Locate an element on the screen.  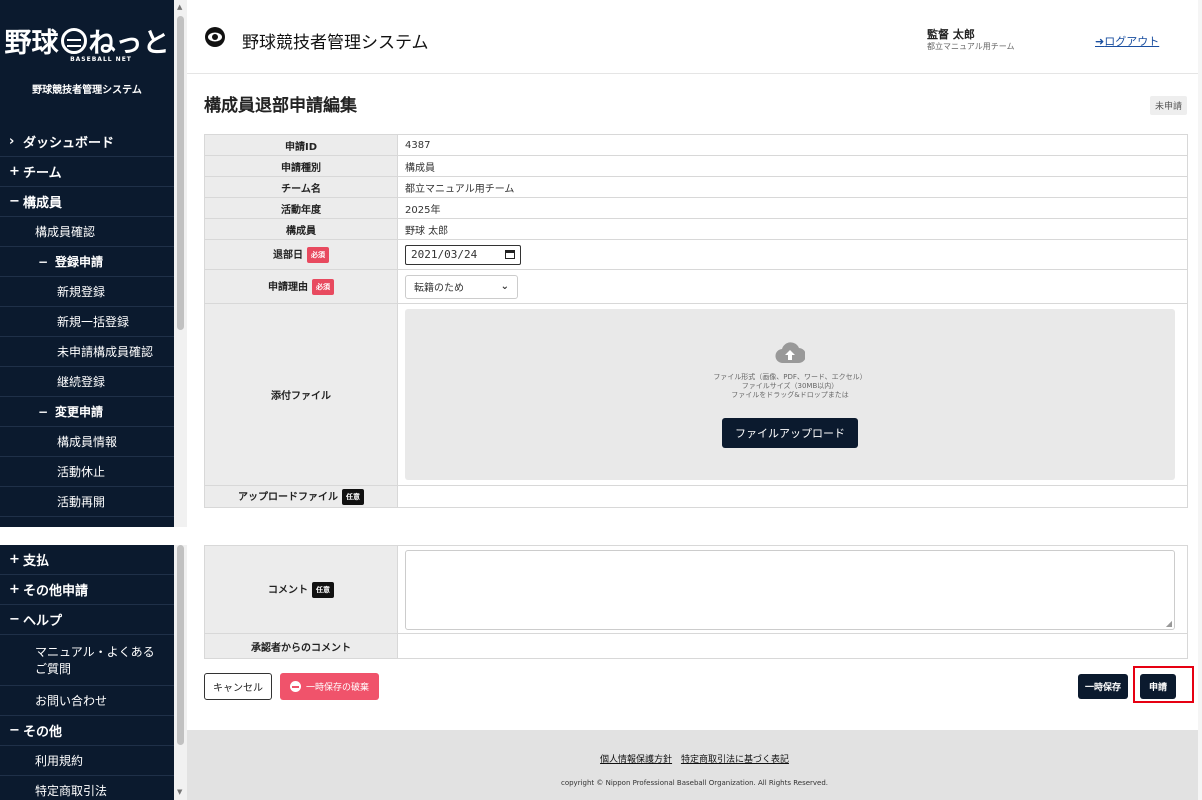
status-badge: 未申請 is located at coordinates (1168, 105).